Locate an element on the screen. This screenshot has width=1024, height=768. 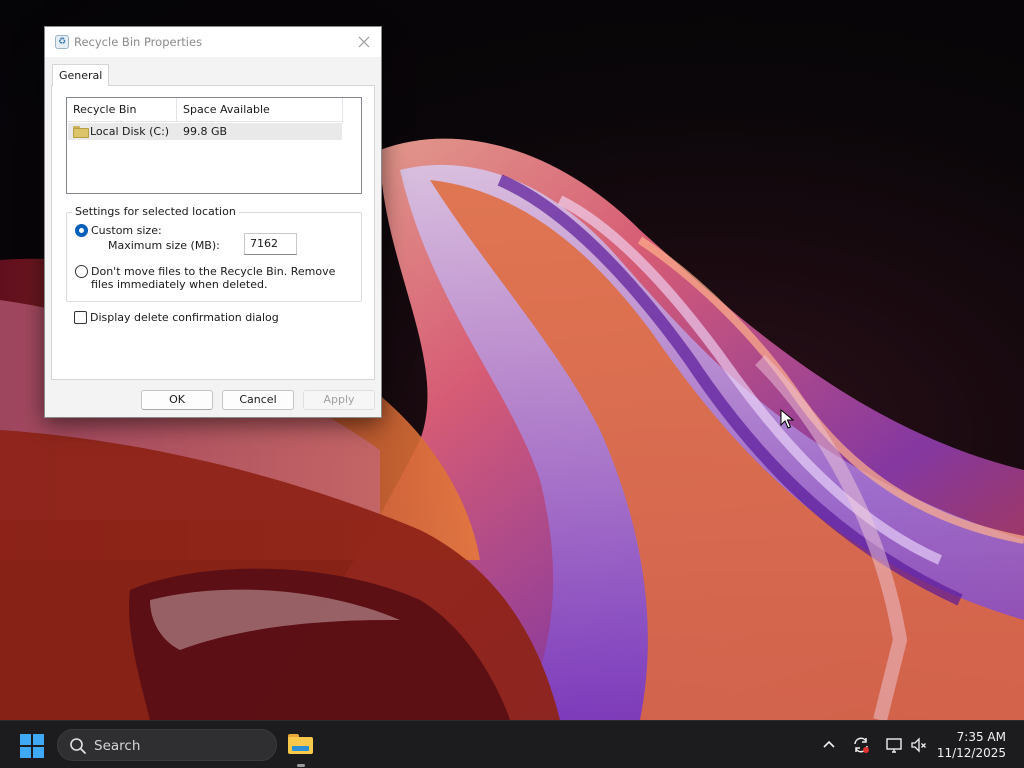
search-icon is located at coordinates (78, 746).